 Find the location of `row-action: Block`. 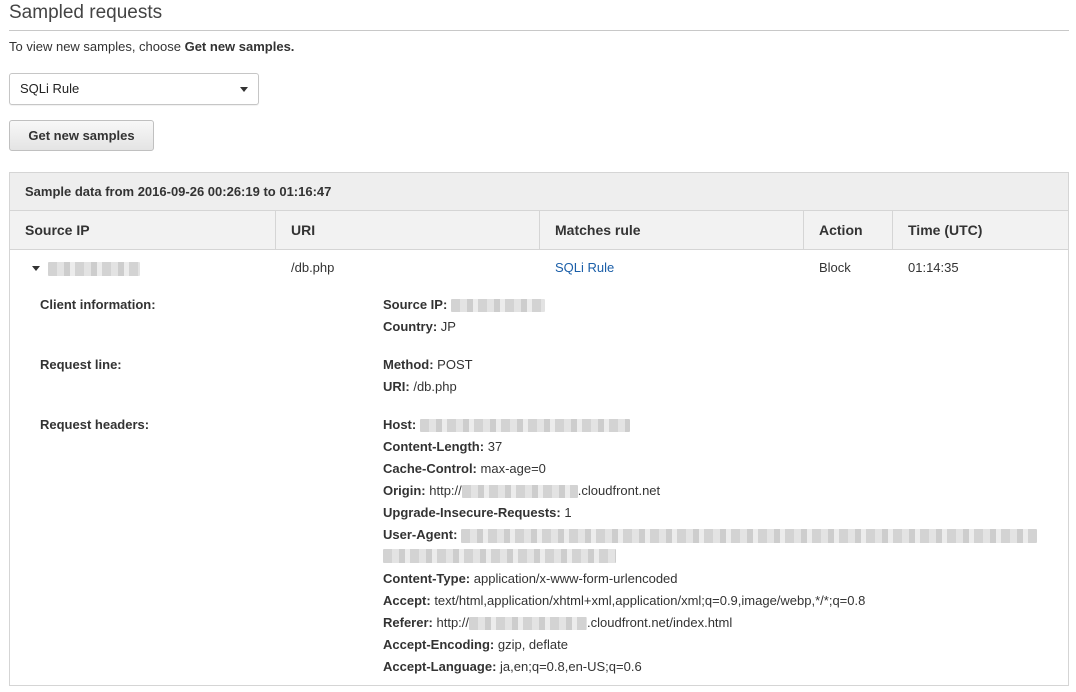

row-action: Block is located at coordinates (835, 267).